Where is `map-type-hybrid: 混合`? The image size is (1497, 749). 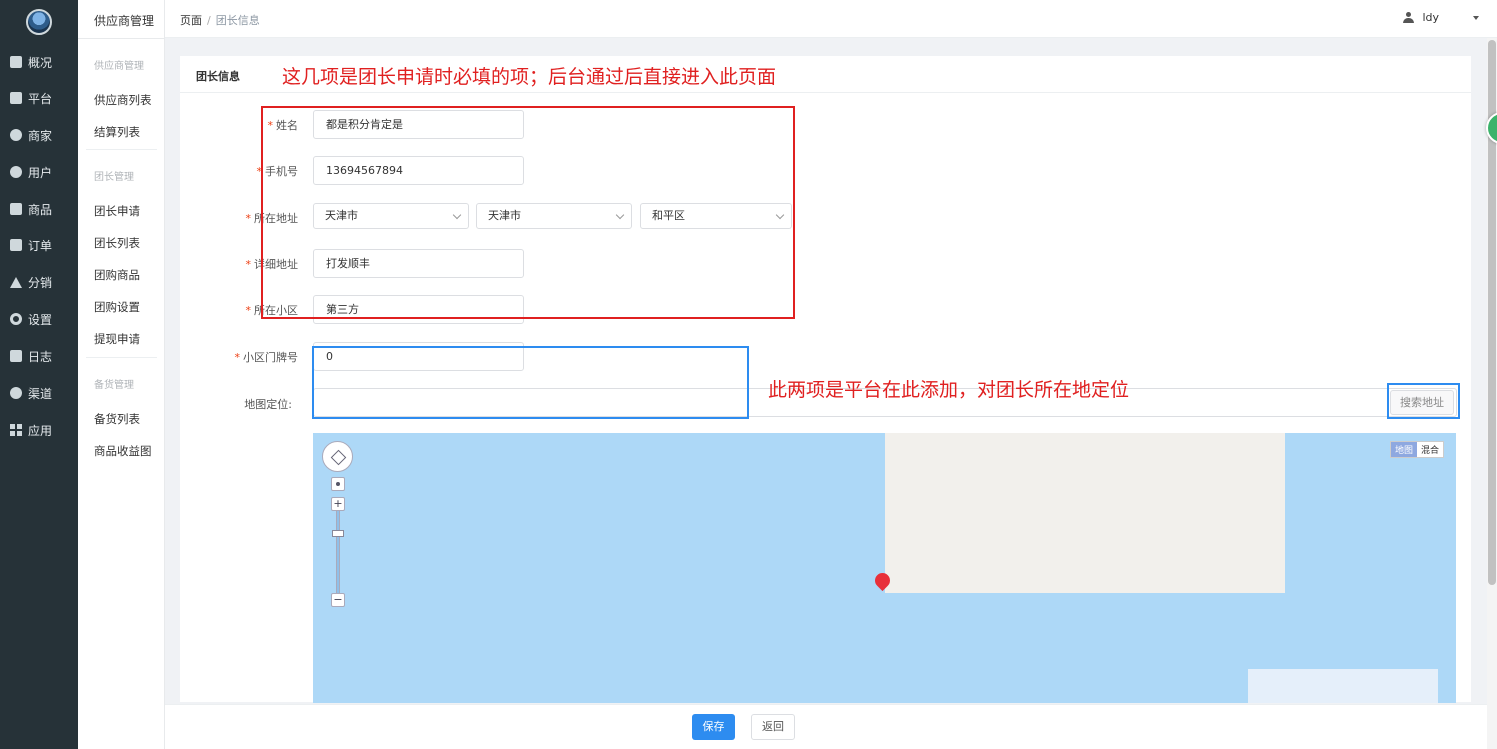
map-type-hybrid: 混合 is located at coordinates (1430, 449).